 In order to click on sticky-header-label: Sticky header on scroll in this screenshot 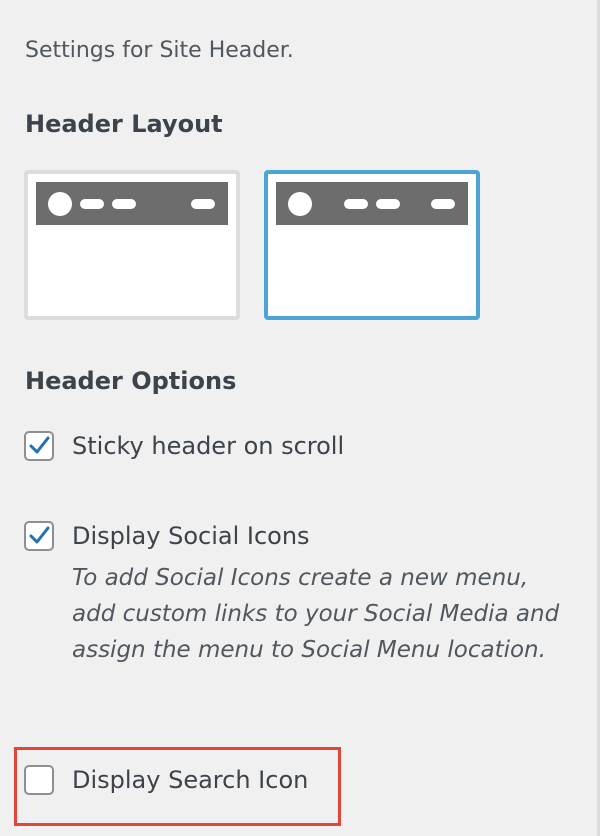, I will do `click(208, 446)`.